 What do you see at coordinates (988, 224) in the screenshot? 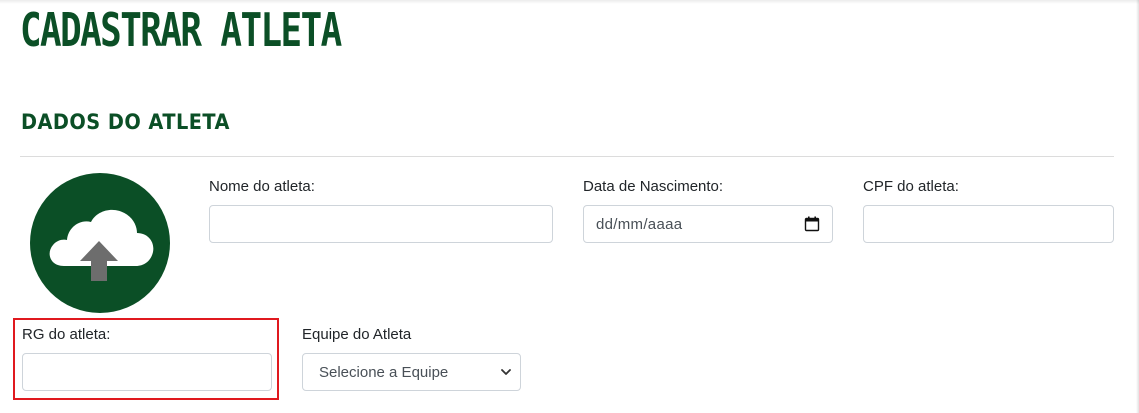
I see `cpf-input` at bounding box center [988, 224].